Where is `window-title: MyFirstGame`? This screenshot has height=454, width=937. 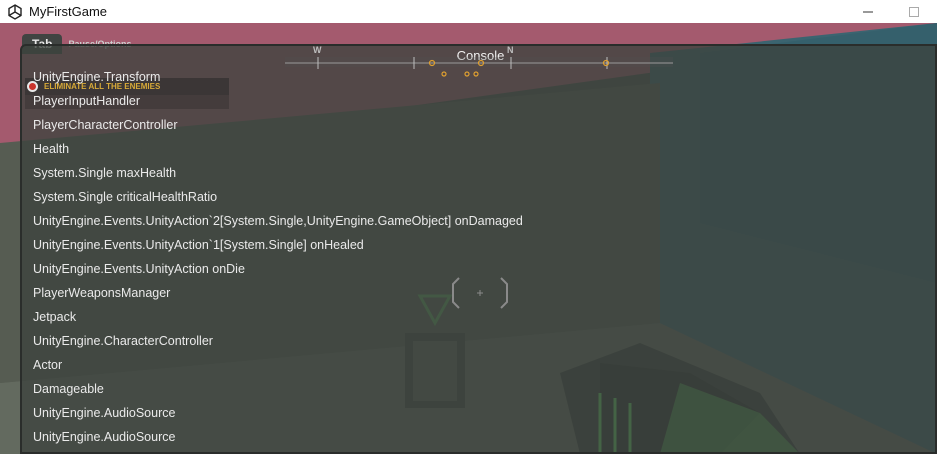 window-title: MyFirstGame is located at coordinates (68, 11).